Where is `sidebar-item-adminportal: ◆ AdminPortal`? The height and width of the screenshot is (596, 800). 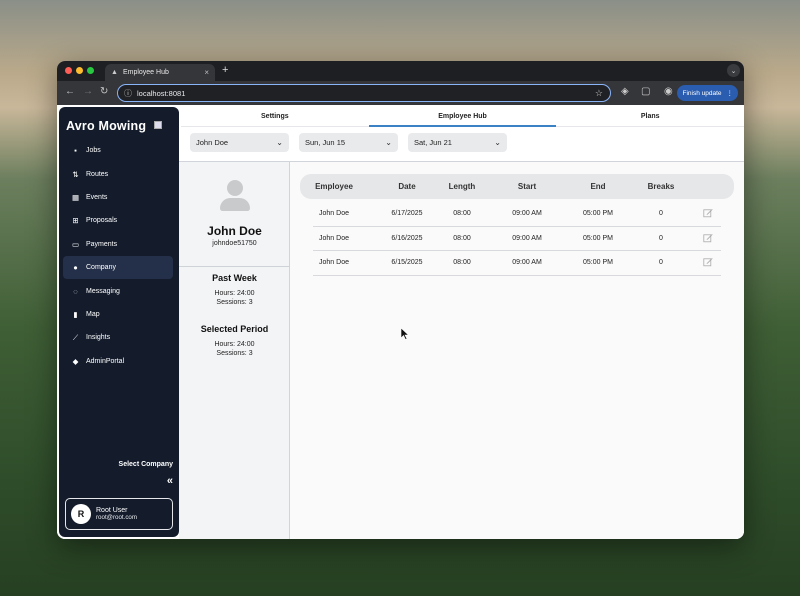
sidebar-item-adminportal: ◆ AdminPortal is located at coordinates (118, 361).